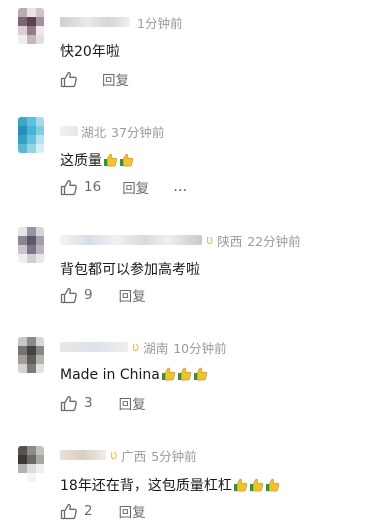  What do you see at coordinates (90, 52) in the screenshot?
I see `comment-text: 快20年啦` at bounding box center [90, 52].